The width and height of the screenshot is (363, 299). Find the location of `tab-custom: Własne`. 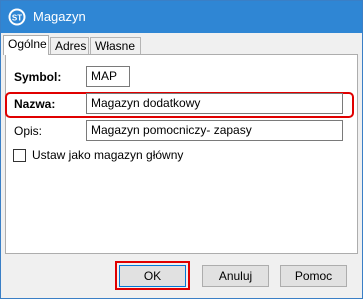

tab-custom: Własne is located at coordinates (115, 45).